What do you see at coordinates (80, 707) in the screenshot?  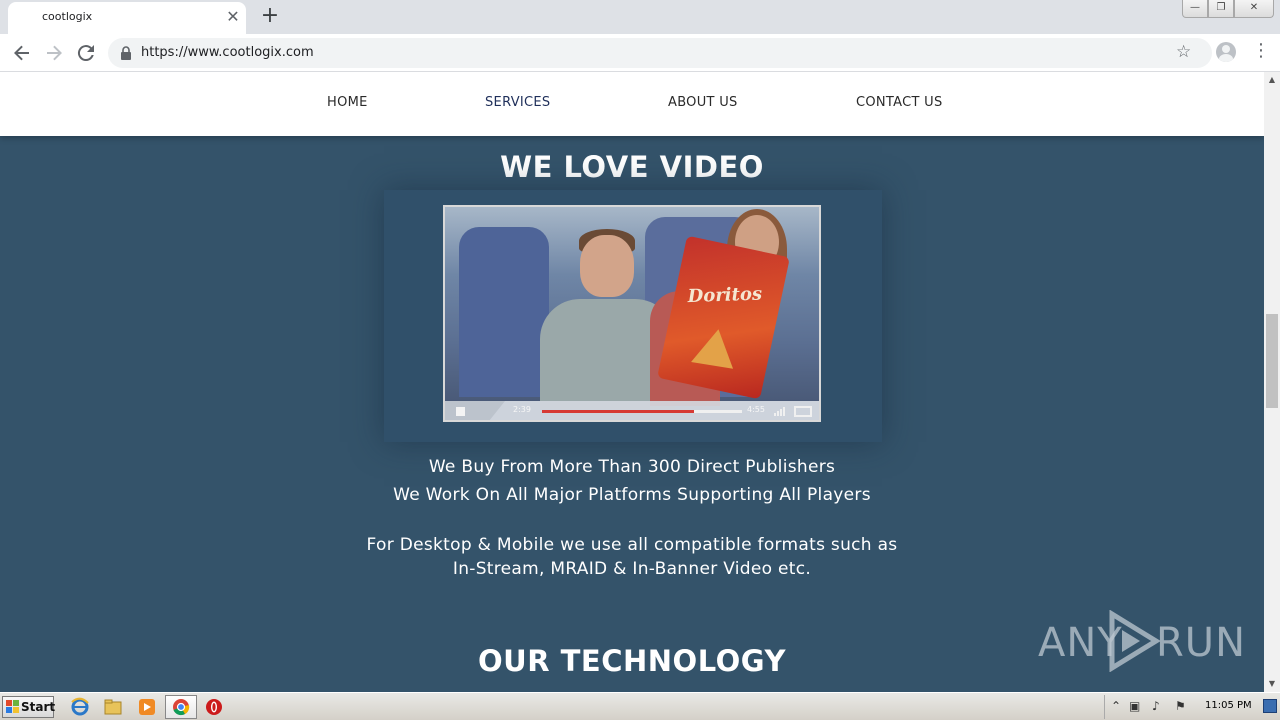 I see `internet-explorer-icon` at bounding box center [80, 707].